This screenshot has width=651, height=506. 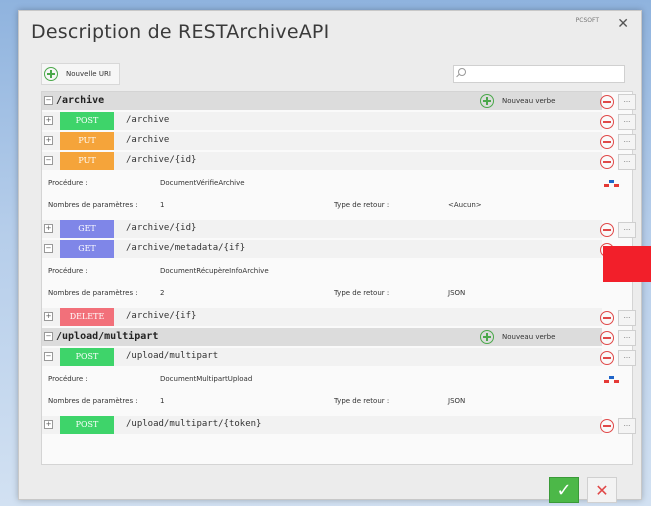 What do you see at coordinates (322, 184) in the screenshot?
I see `api-detail-procedure: Procédure : DocumentVérifieArchive` at bounding box center [322, 184].